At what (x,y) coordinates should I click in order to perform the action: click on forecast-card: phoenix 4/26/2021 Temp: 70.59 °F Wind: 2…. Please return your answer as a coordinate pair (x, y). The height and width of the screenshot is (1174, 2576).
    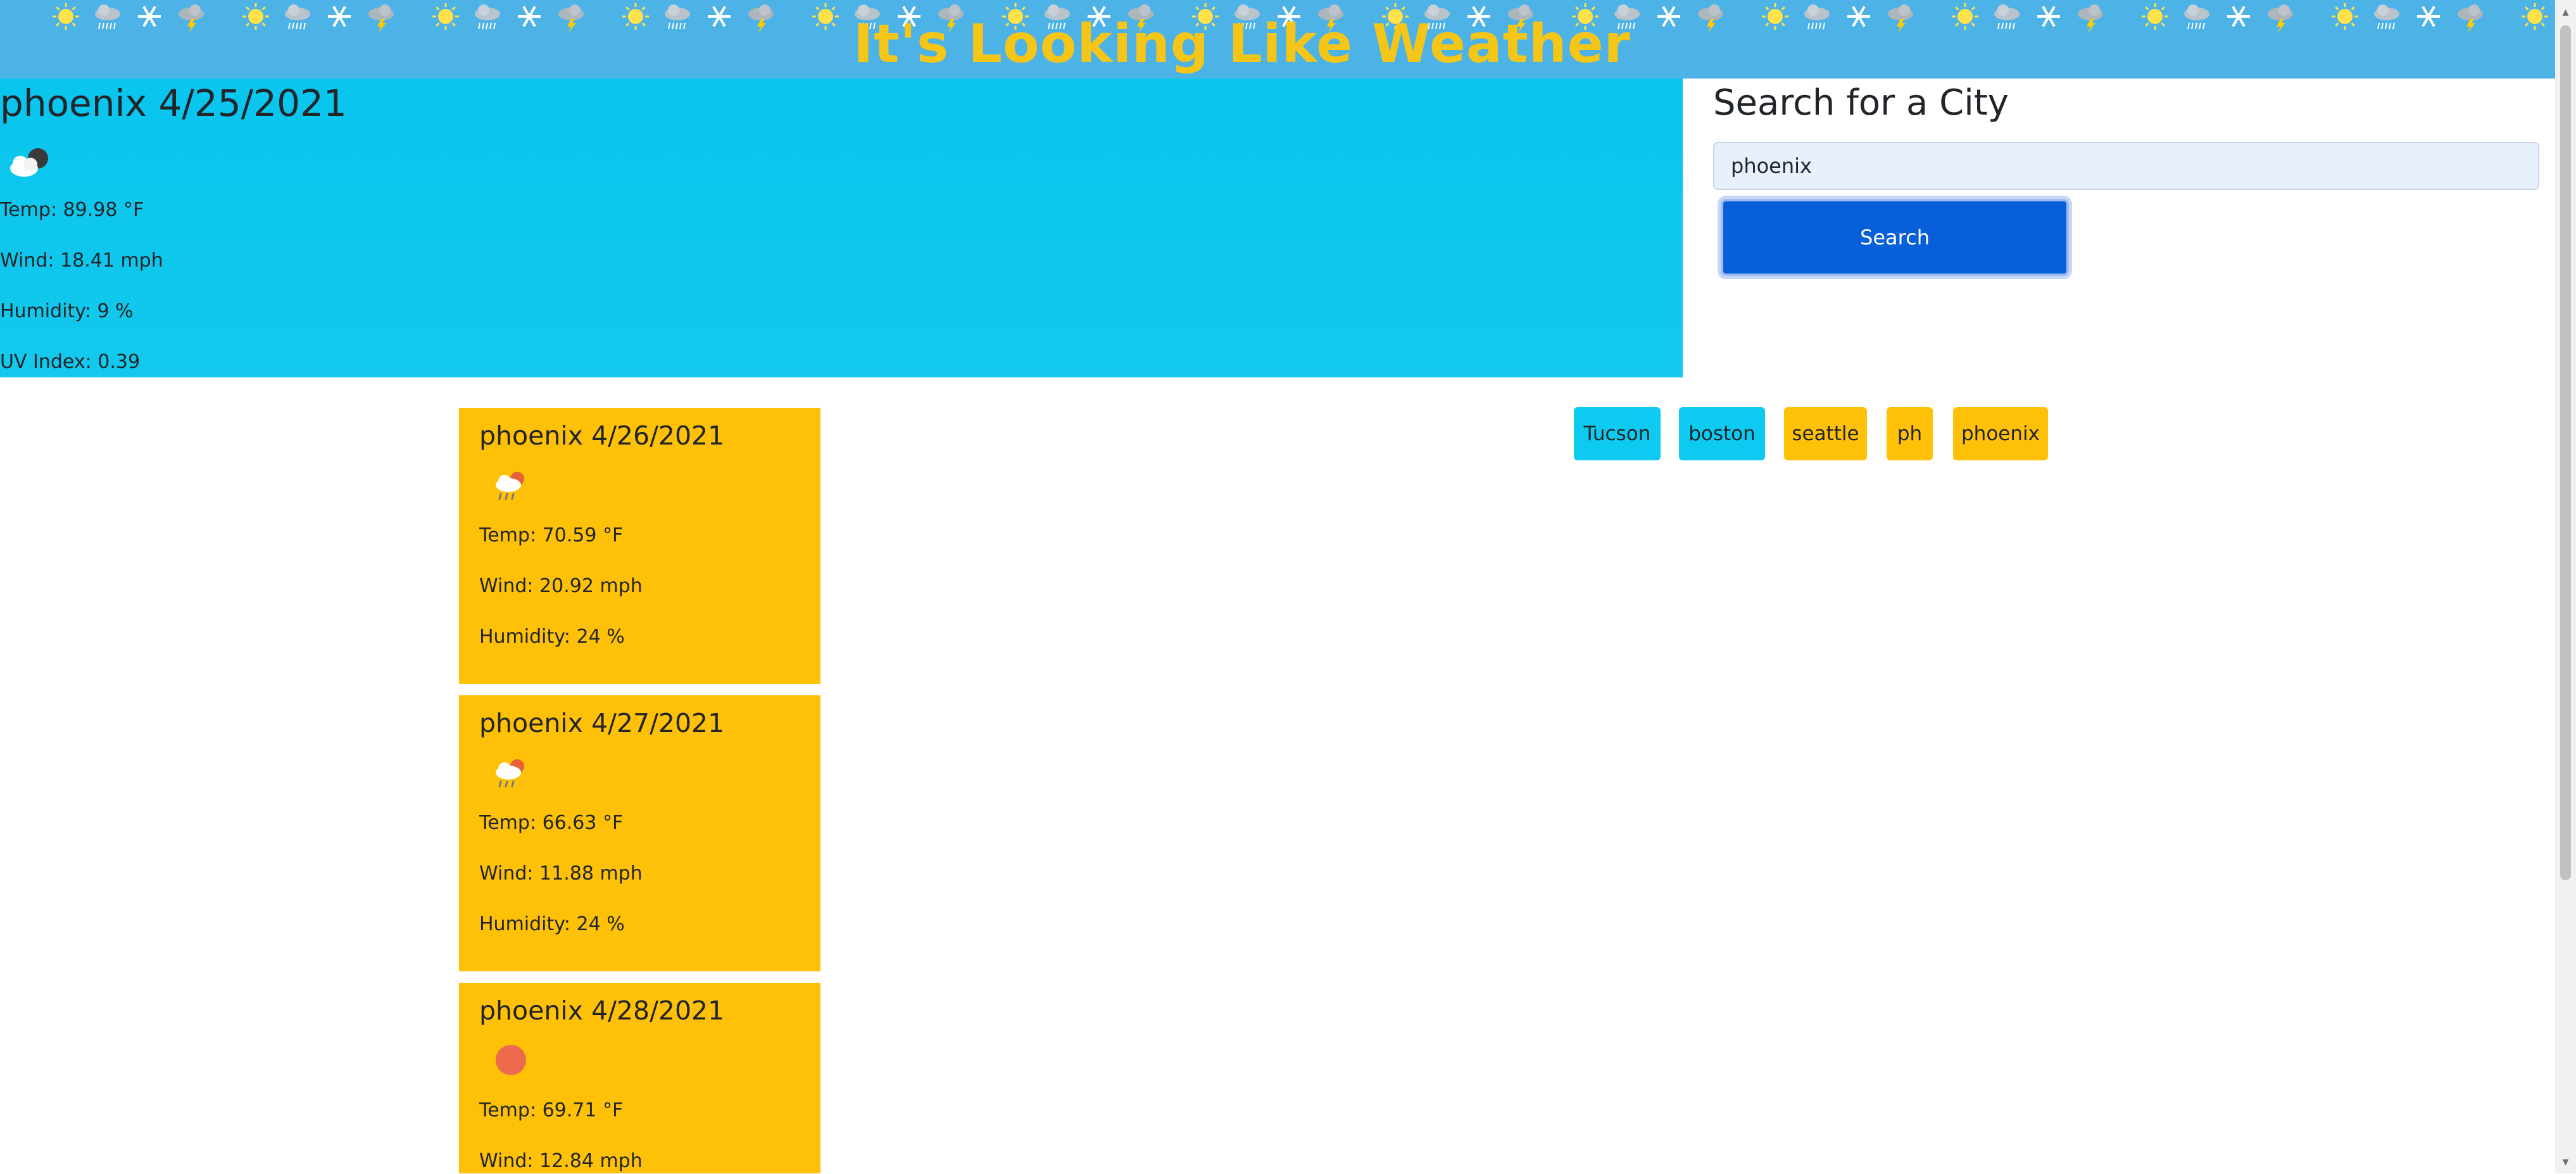
    Looking at the image, I should click on (639, 546).